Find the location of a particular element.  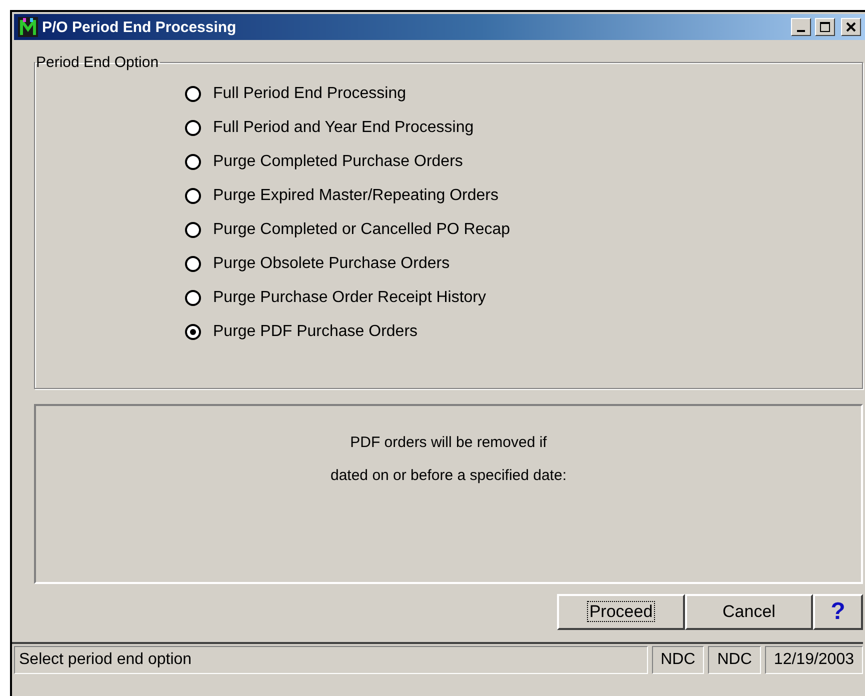

close-icon is located at coordinates (851, 27).